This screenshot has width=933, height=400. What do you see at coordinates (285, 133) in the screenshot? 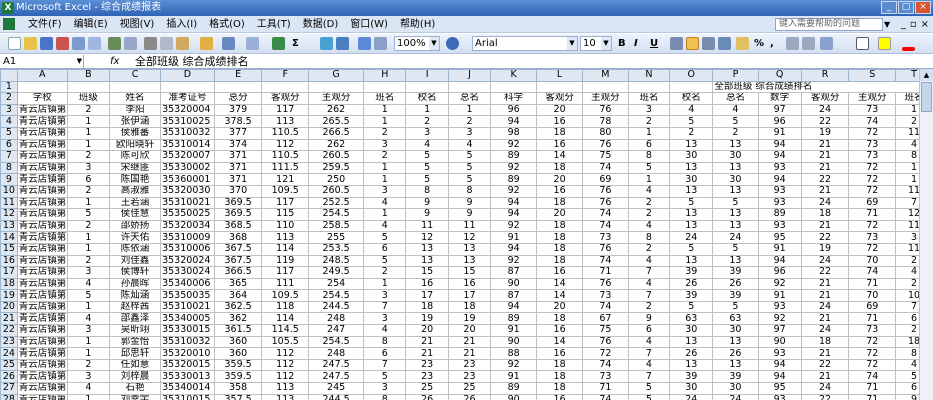
I see `cell: 110.5` at bounding box center [285, 133].